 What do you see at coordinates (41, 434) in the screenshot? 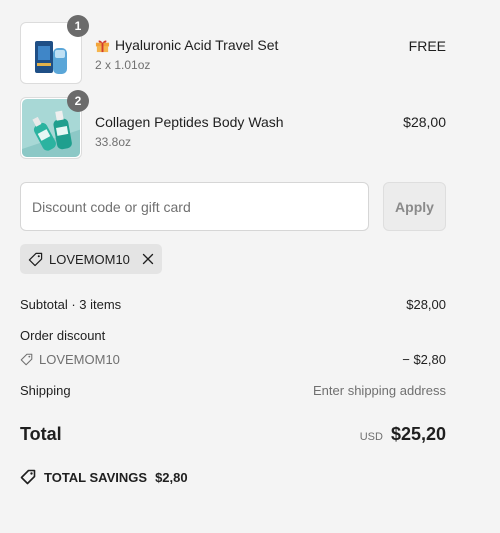
I see `total-label: Total` at bounding box center [41, 434].